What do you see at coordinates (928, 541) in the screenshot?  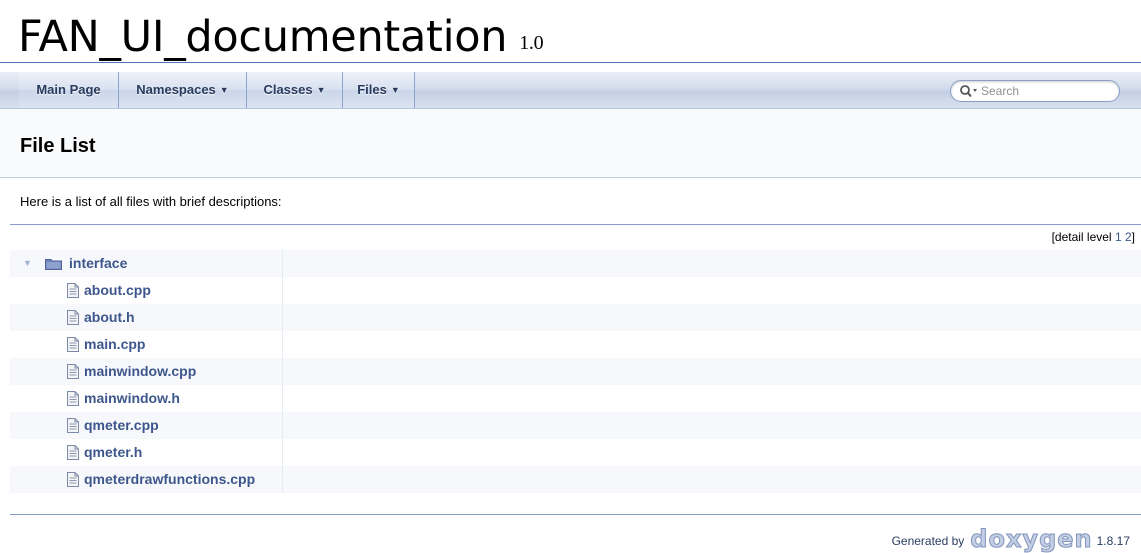 I see `generated-by-label: Generated by` at bounding box center [928, 541].